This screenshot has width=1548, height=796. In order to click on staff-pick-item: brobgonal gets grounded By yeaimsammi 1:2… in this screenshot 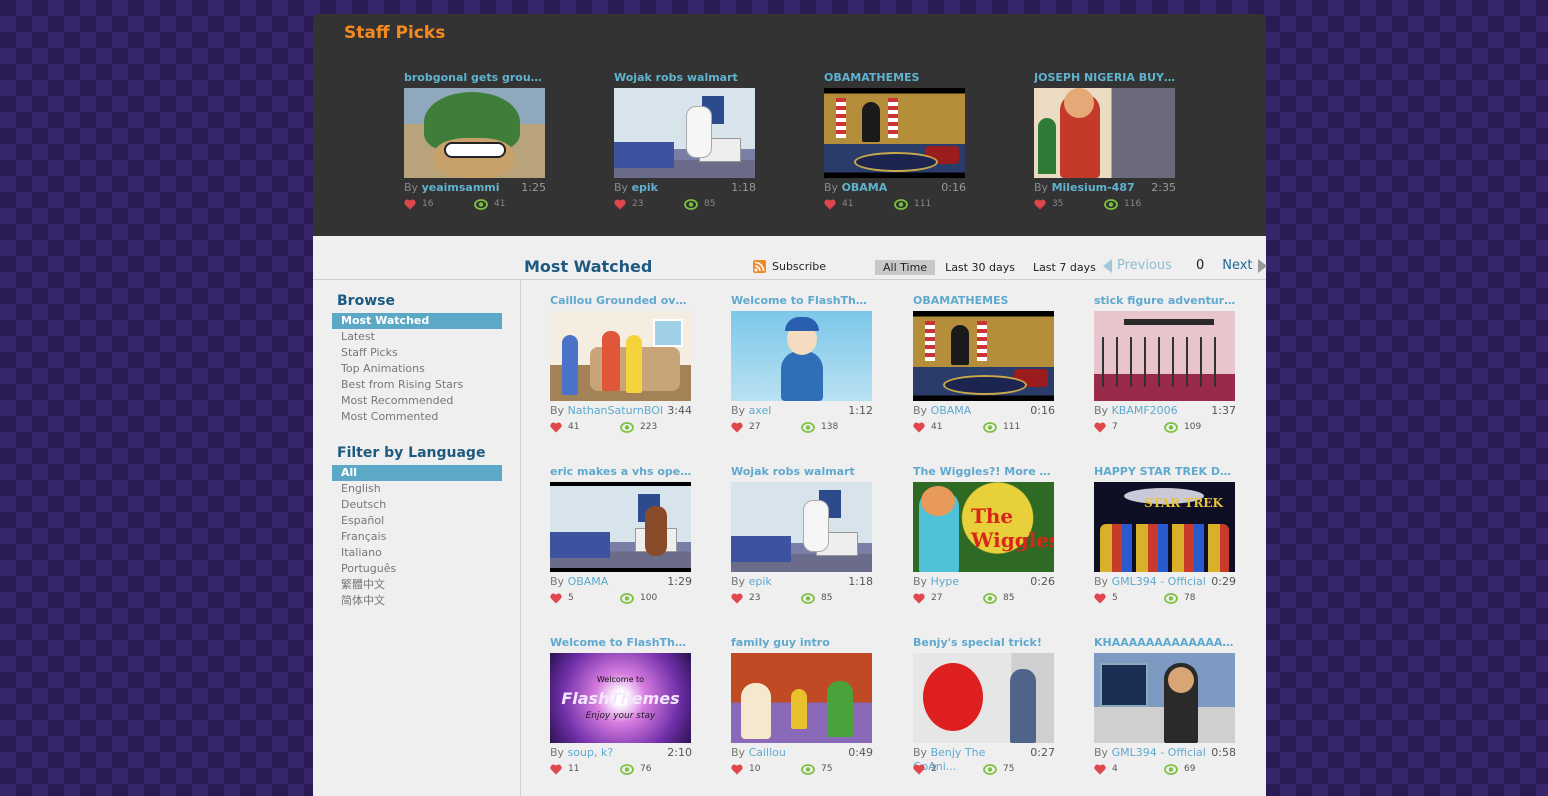, I will do `click(475, 141)`.